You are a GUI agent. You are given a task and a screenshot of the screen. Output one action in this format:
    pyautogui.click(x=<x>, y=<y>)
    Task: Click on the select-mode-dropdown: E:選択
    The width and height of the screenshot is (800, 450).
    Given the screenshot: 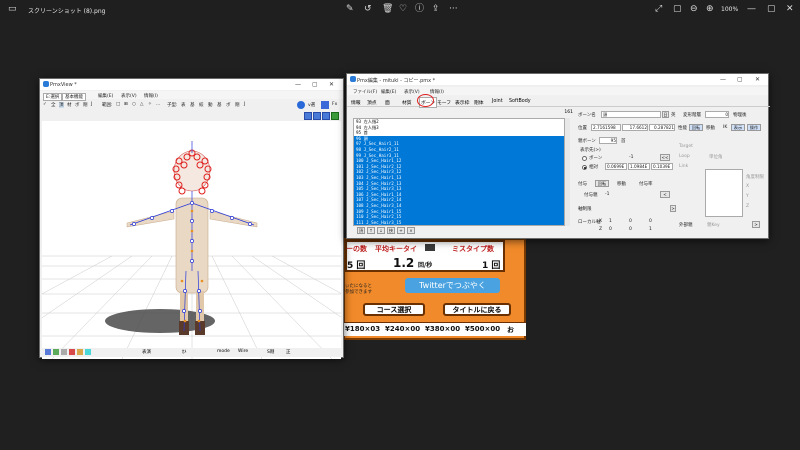 What is the action you would take?
    pyautogui.click(x=53, y=96)
    